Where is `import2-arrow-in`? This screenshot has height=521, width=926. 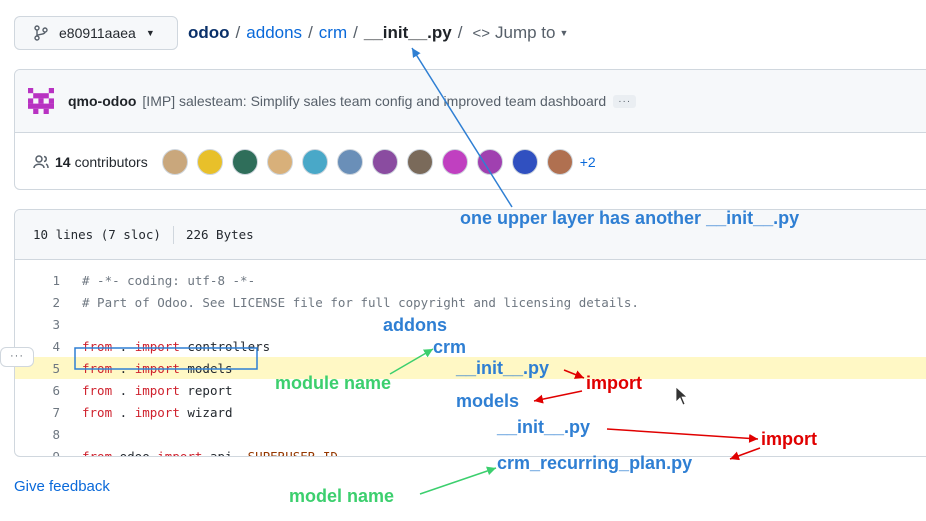 import2-arrow-in is located at coordinates (682, 435).